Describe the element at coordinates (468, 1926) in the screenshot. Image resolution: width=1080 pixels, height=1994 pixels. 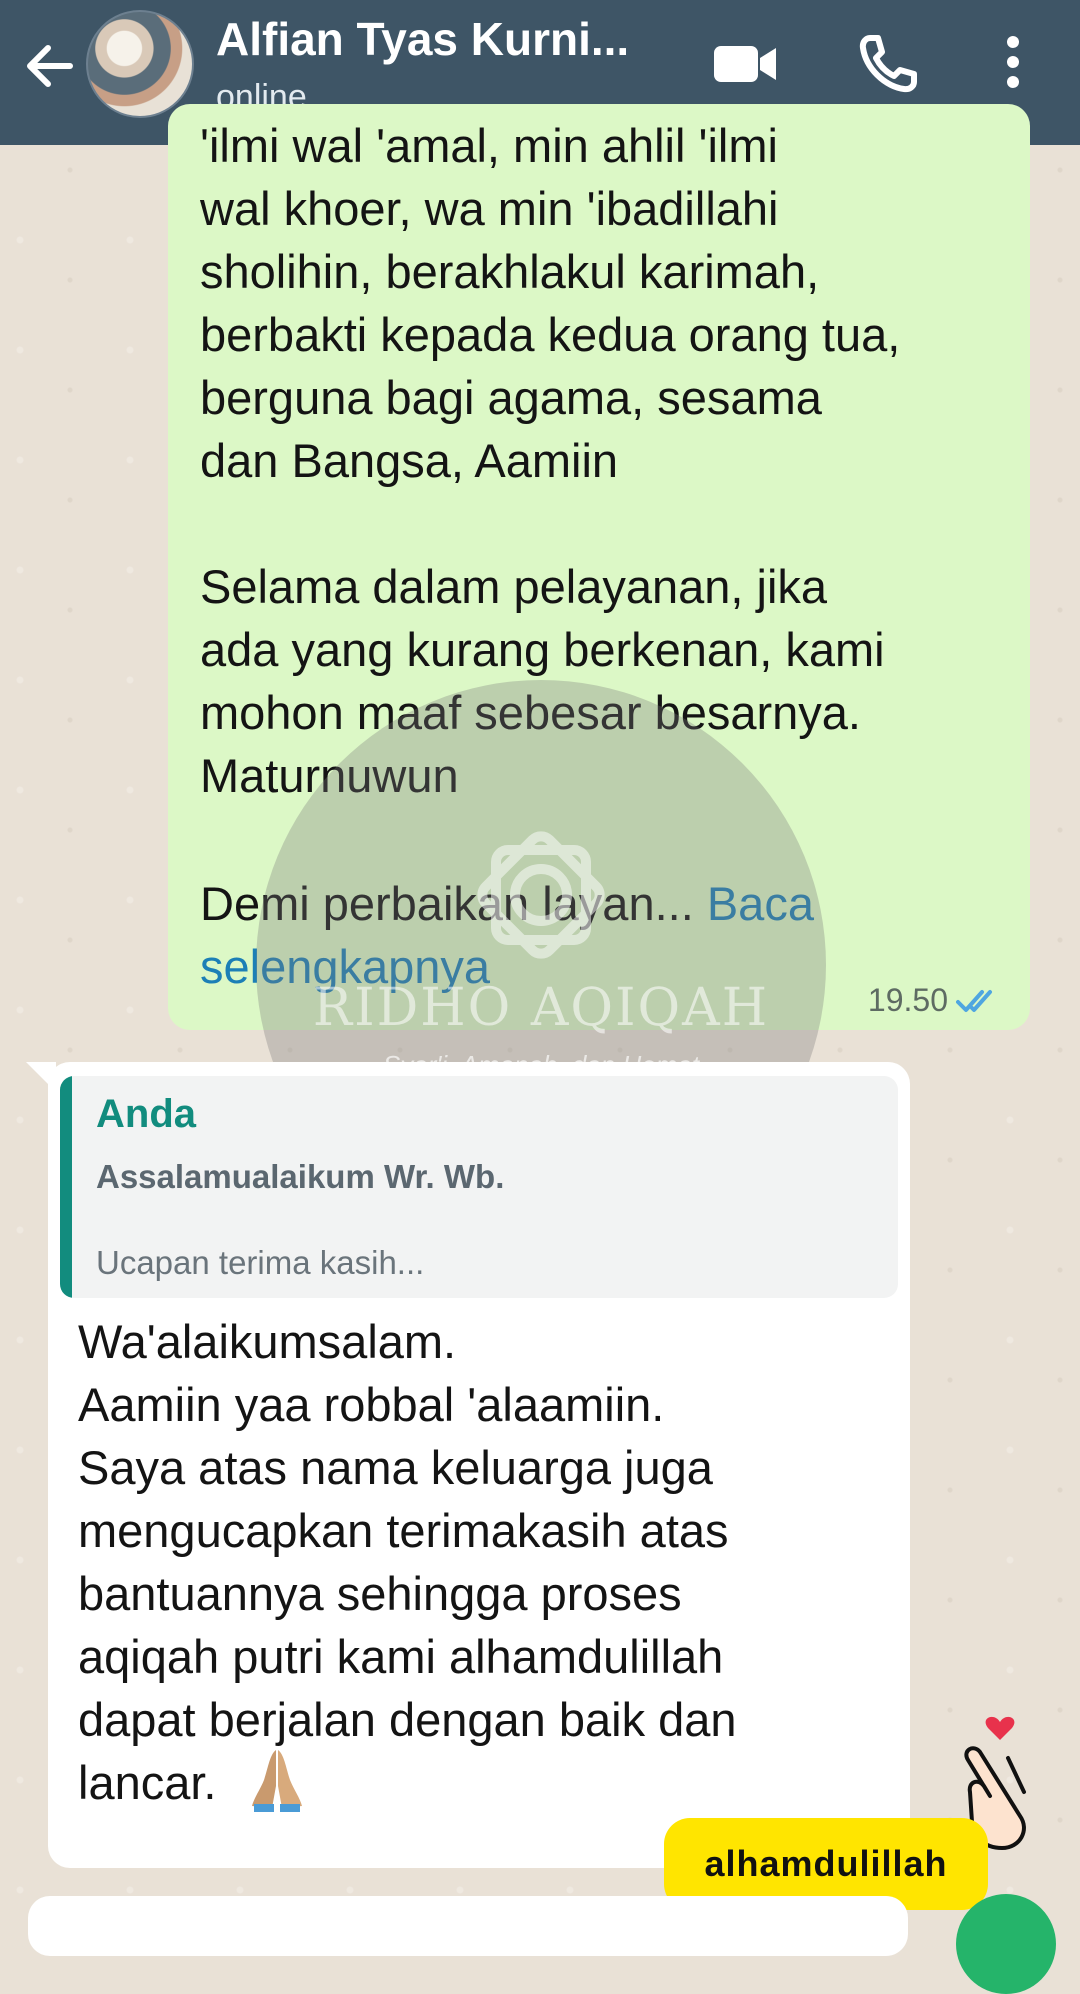
I see `next-message-bubble` at that location.